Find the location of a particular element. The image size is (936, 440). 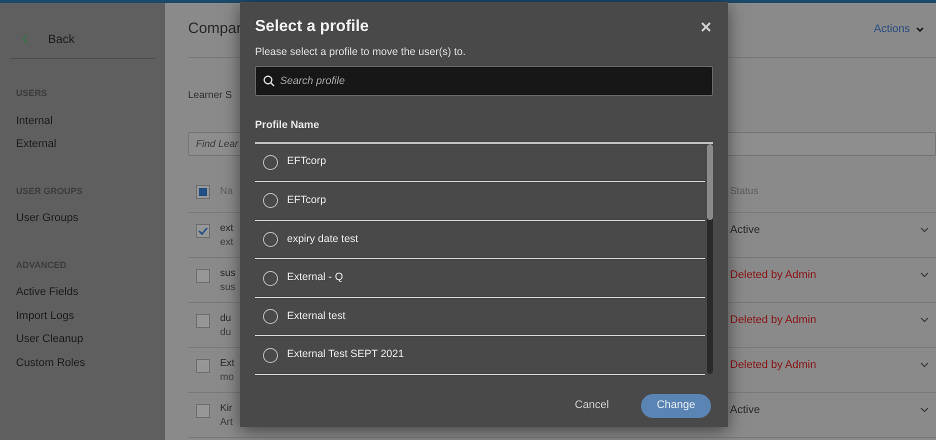

search-icon is located at coordinates (269, 80).